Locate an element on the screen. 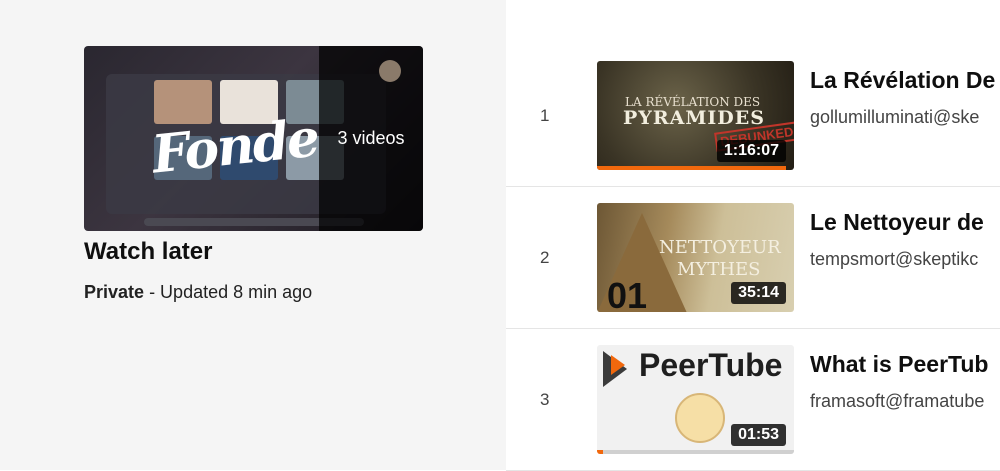  thumbnail-caption: MYTHES is located at coordinates (719, 269).